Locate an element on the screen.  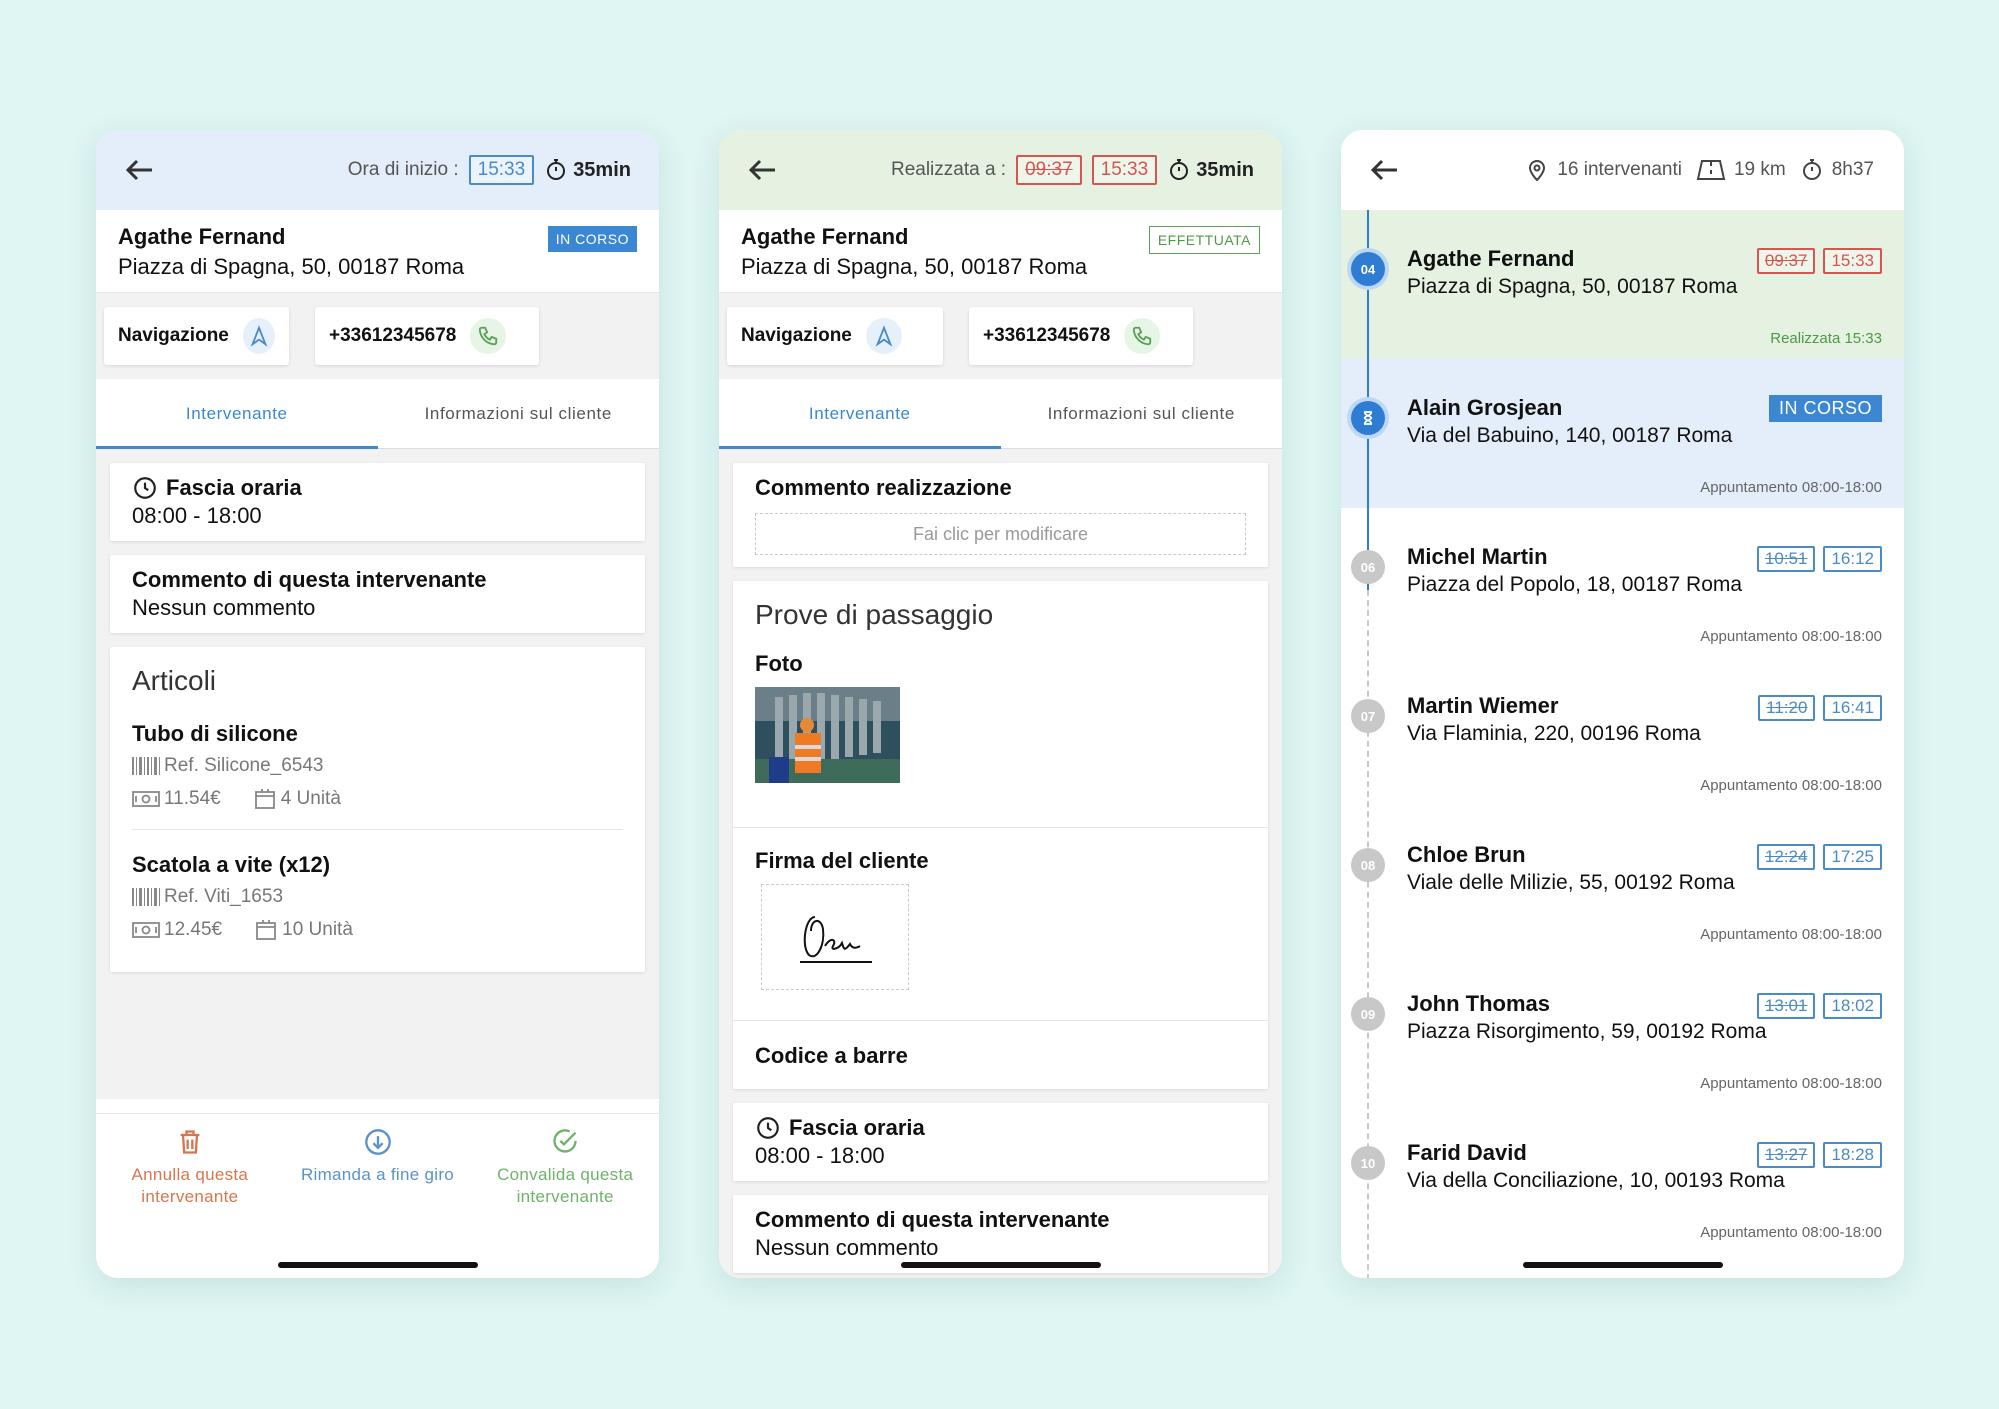
time-slot-value: 08:00 - 18:00 is located at coordinates (820, 1155).